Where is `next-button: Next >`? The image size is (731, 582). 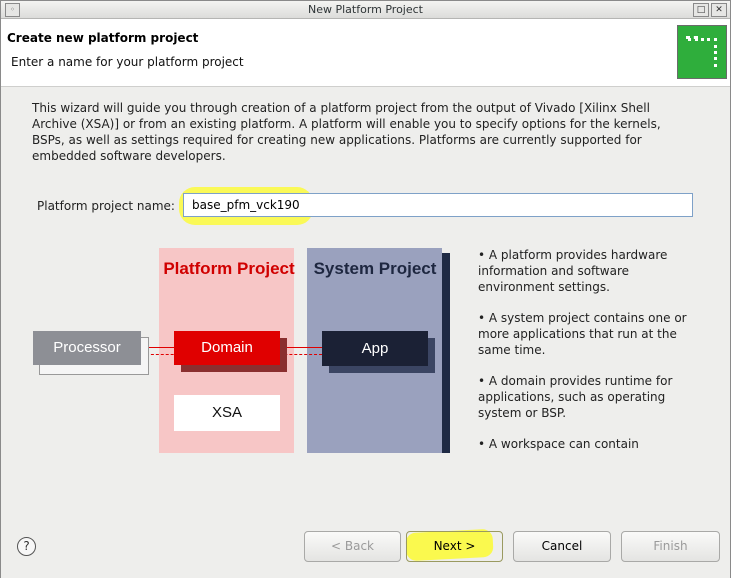
next-button: Next > is located at coordinates (454, 546).